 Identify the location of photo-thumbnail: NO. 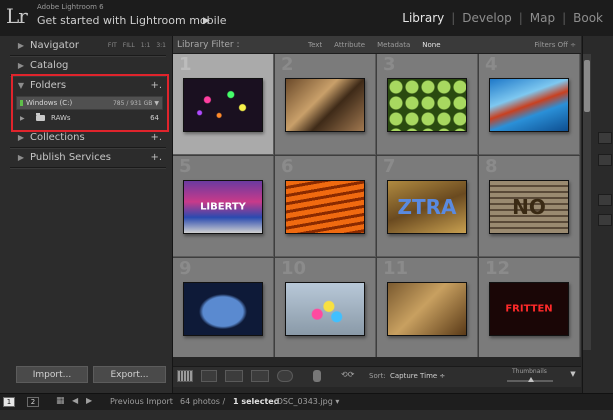
(529, 207).